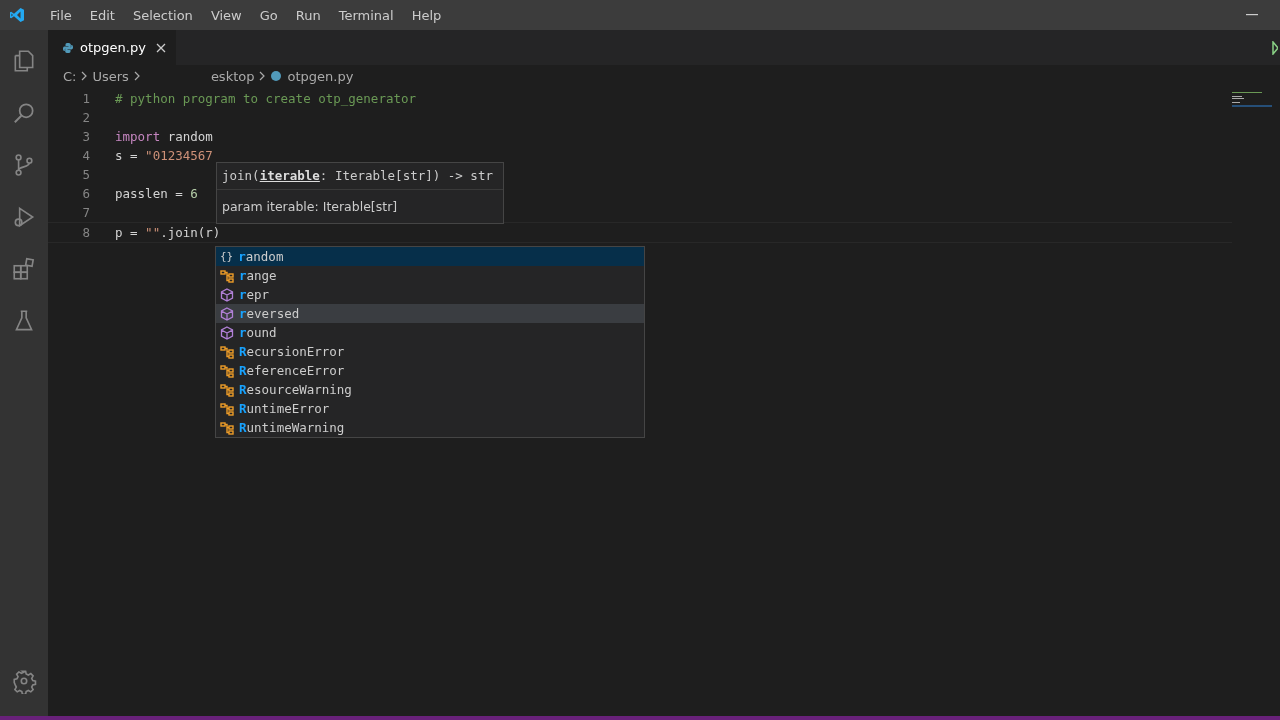 This screenshot has height=720, width=1280. Describe the element at coordinates (24, 269) in the screenshot. I see `extensions-icon` at that location.